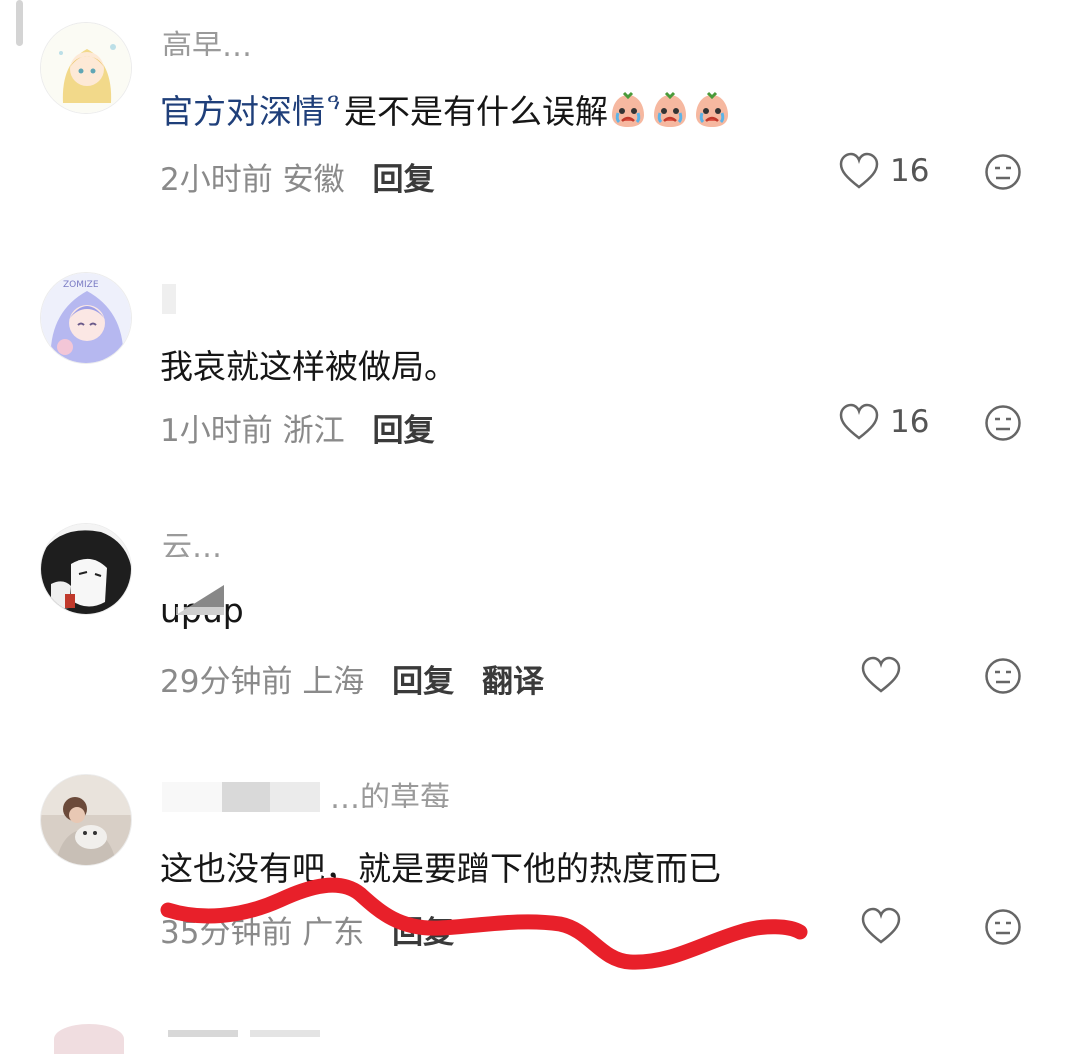  I want to click on pin-icon: ዓ, so click(333, 102).